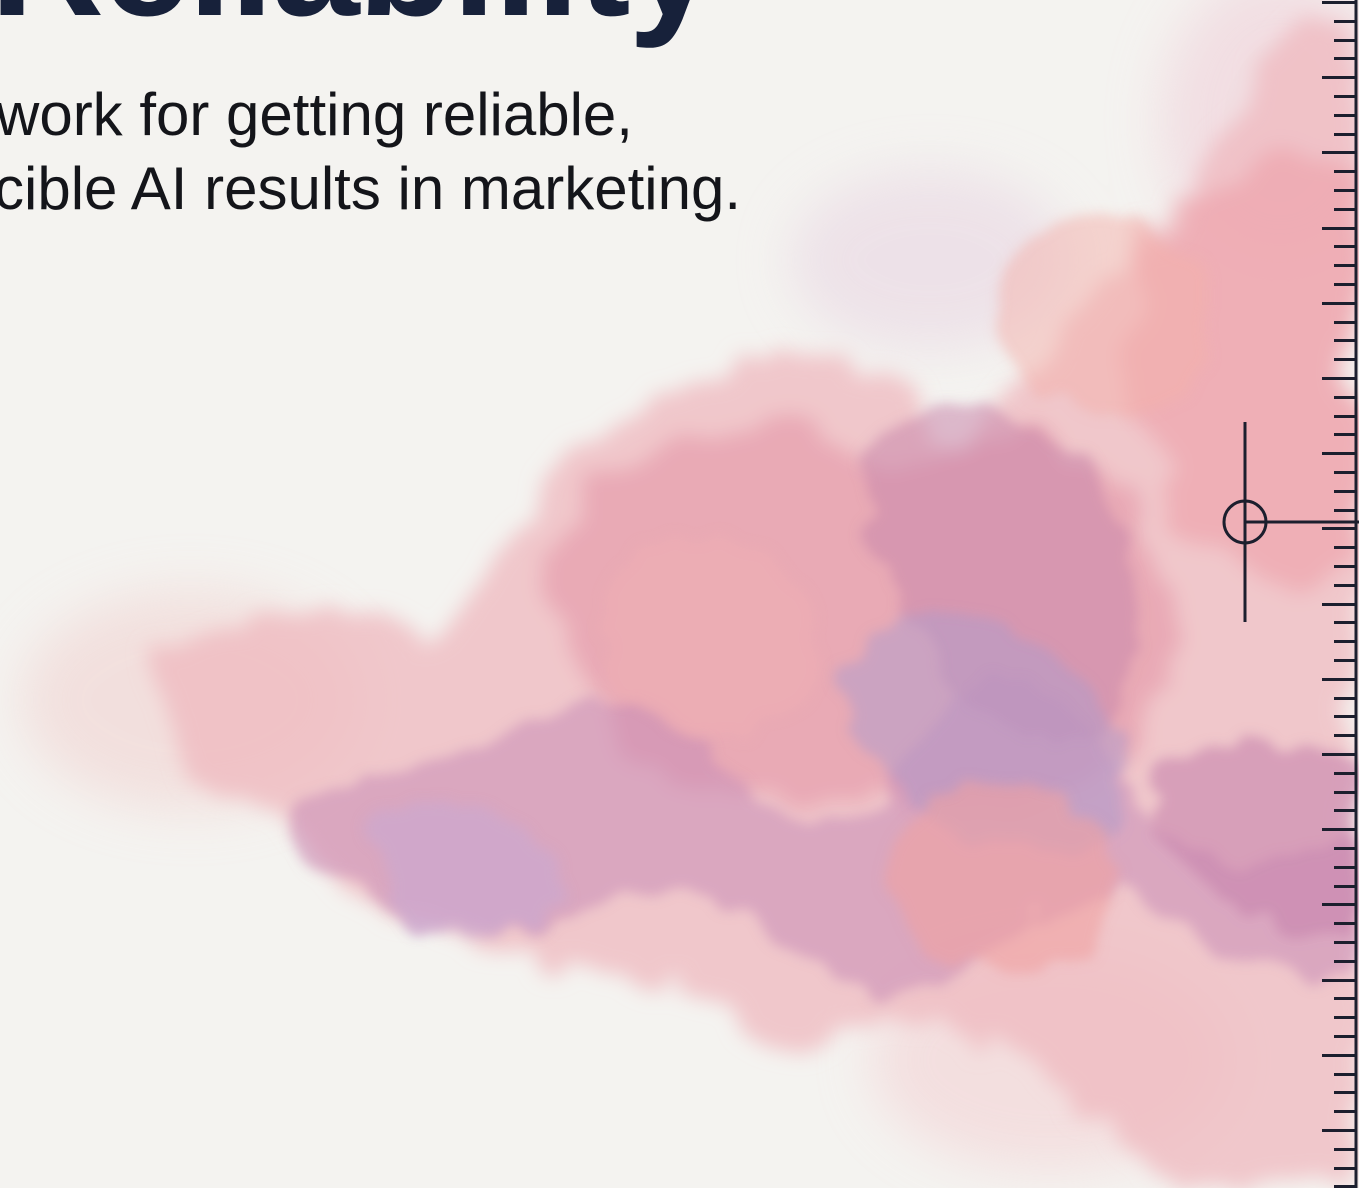 The height and width of the screenshot is (1188, 1359). I want to click on subtitle-line-2: cible AI results in marketing., so click(370, 188).